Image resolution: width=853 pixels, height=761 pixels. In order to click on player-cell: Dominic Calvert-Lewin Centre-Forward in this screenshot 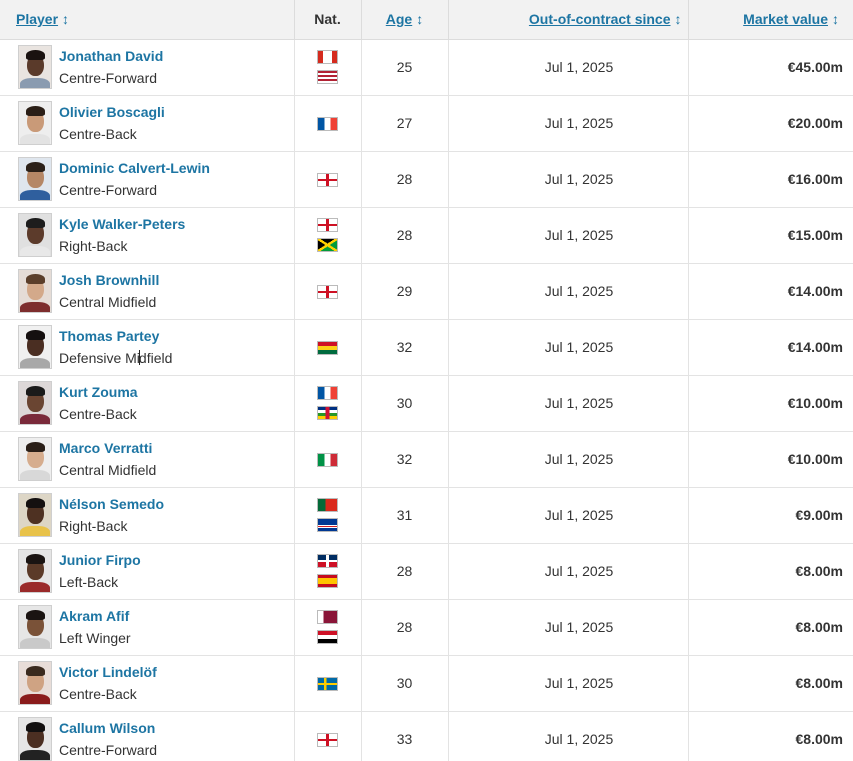, I will do `click(147, 179)`.